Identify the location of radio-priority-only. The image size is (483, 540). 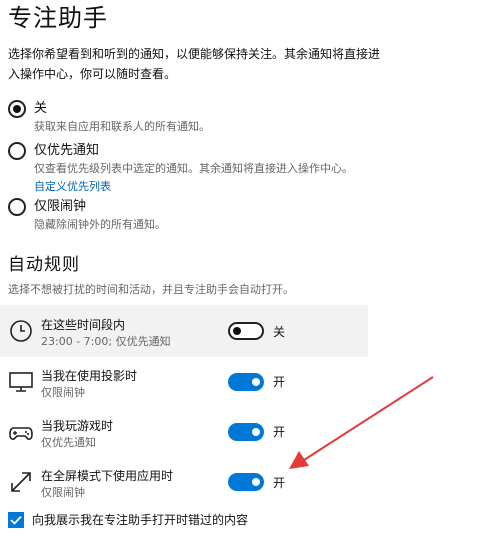
(17, 151).